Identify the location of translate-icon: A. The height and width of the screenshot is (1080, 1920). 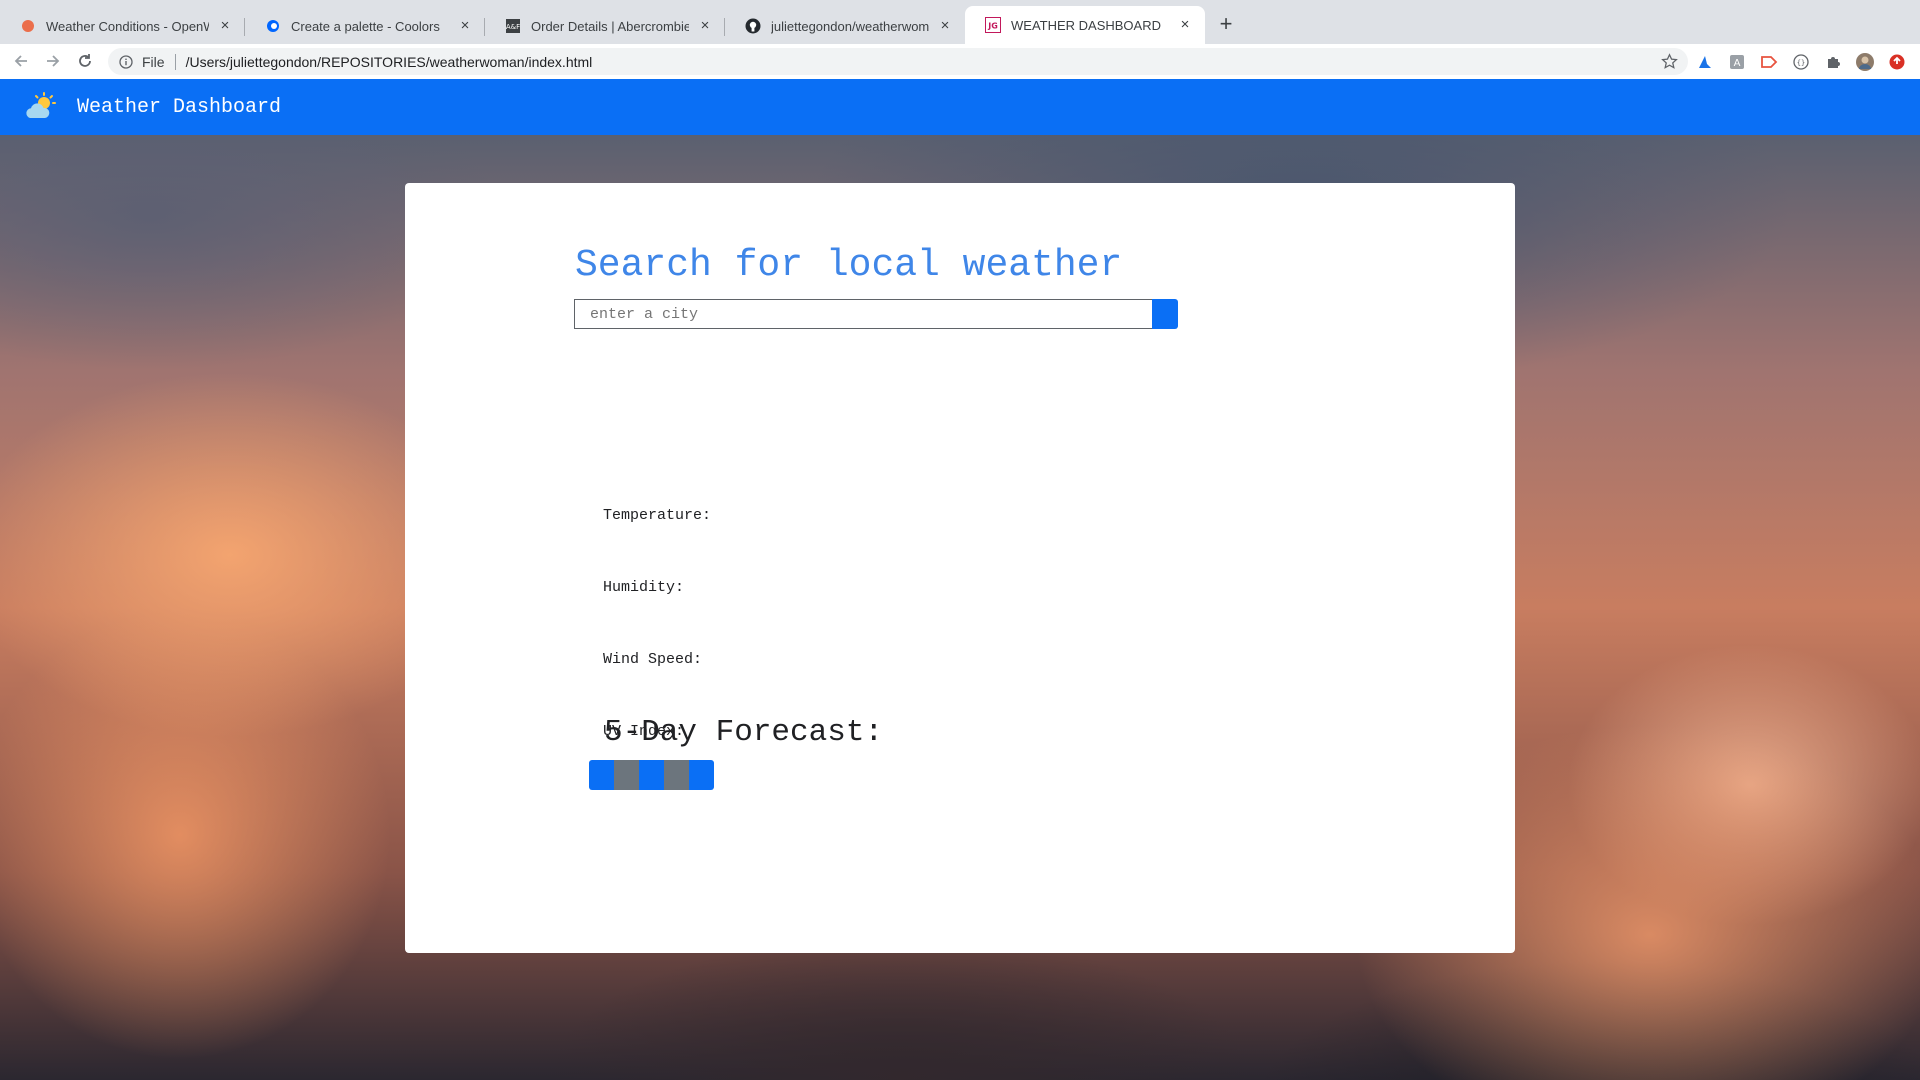
(1737, 62).